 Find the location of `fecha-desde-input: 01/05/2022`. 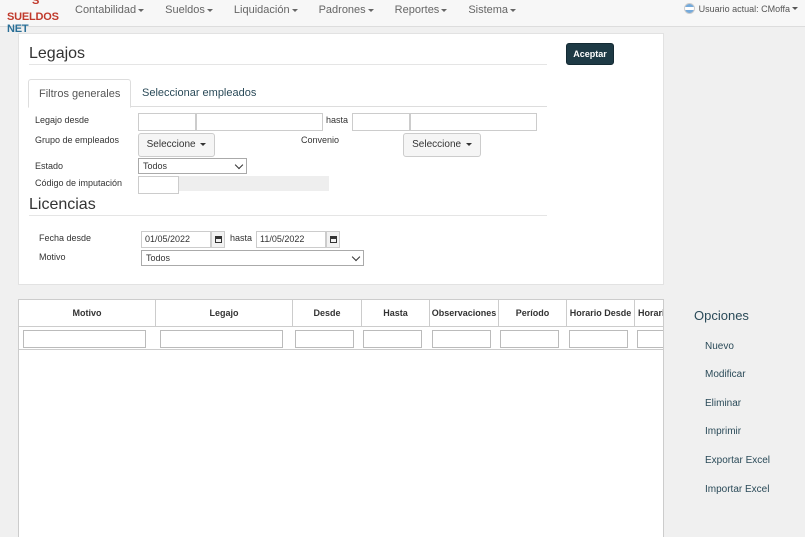

fecha-desde-input: 01/05/2022 is located at coordinates (176, 239).